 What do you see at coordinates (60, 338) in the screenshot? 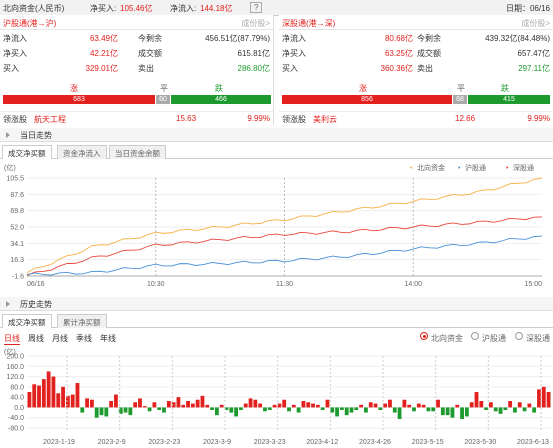
I see `period-month: 月线` at bounding box center [60, 338].